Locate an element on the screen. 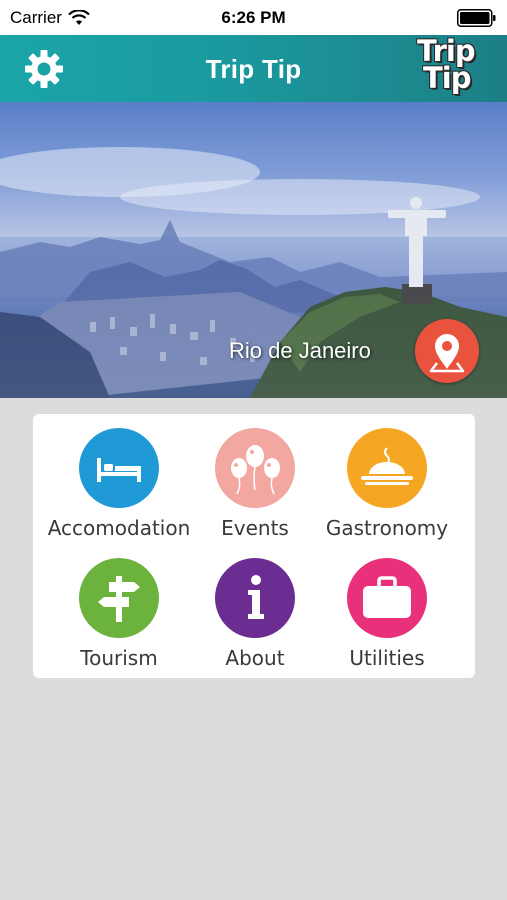 This screenshot has width=507, height=900. nav-bar: Trip Tip Trip Tip is located at coordinates (253, 68).